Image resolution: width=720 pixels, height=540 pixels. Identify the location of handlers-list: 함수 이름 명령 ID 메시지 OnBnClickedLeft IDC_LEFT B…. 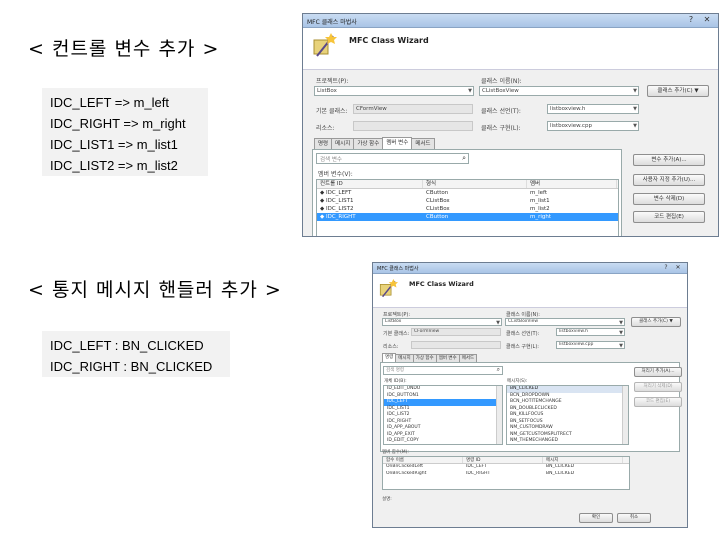
(506, 473).